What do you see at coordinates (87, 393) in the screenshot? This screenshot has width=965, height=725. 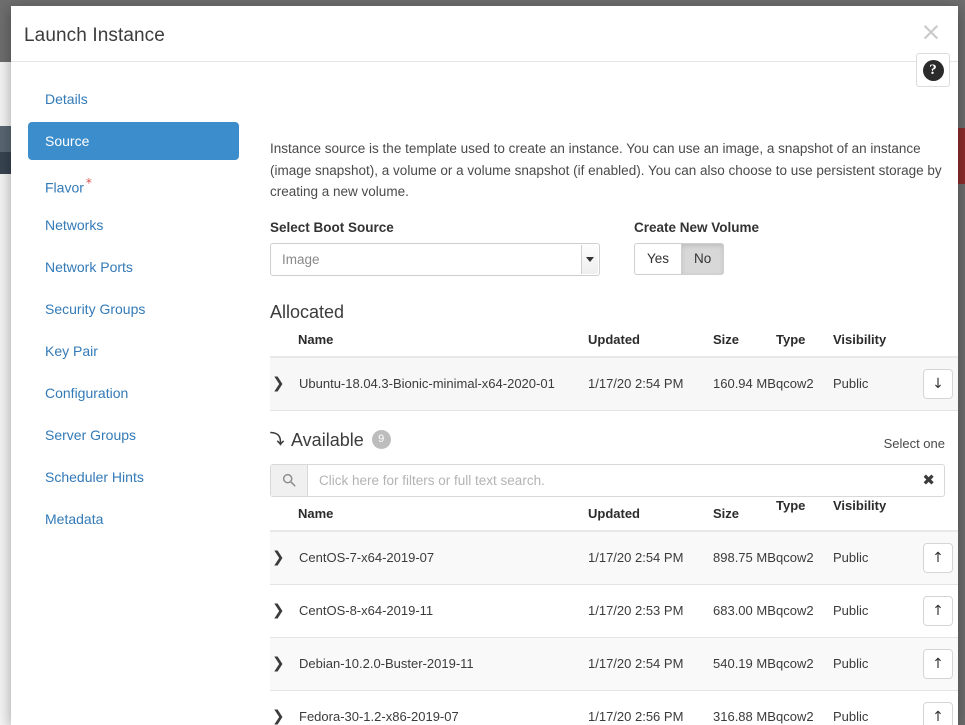 I see `sidebar-item-label: Configuration` at bounding box center [87, 393].